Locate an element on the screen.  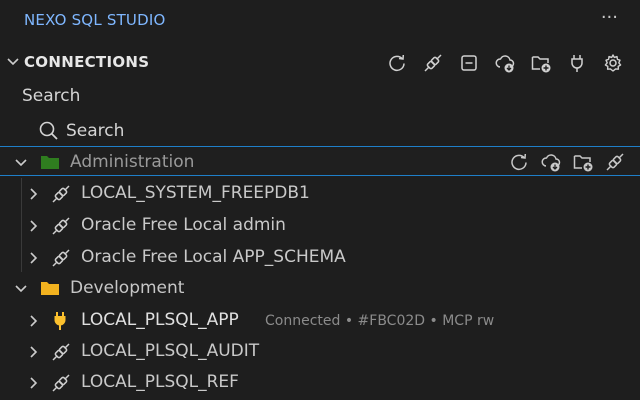
search-row is located at coordinates (320, 131).